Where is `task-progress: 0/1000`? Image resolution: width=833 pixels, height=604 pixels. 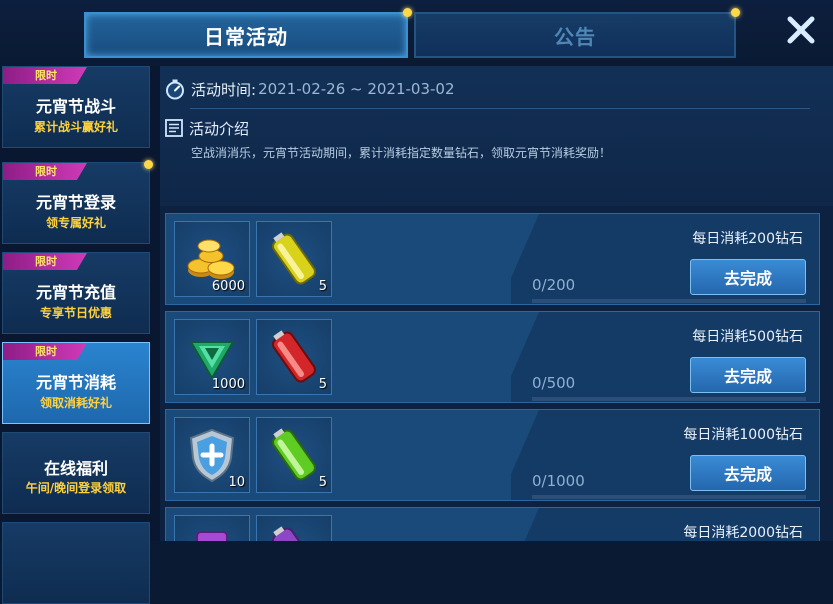 task-progress: 0/1000 is located at coordinates (558, 481).